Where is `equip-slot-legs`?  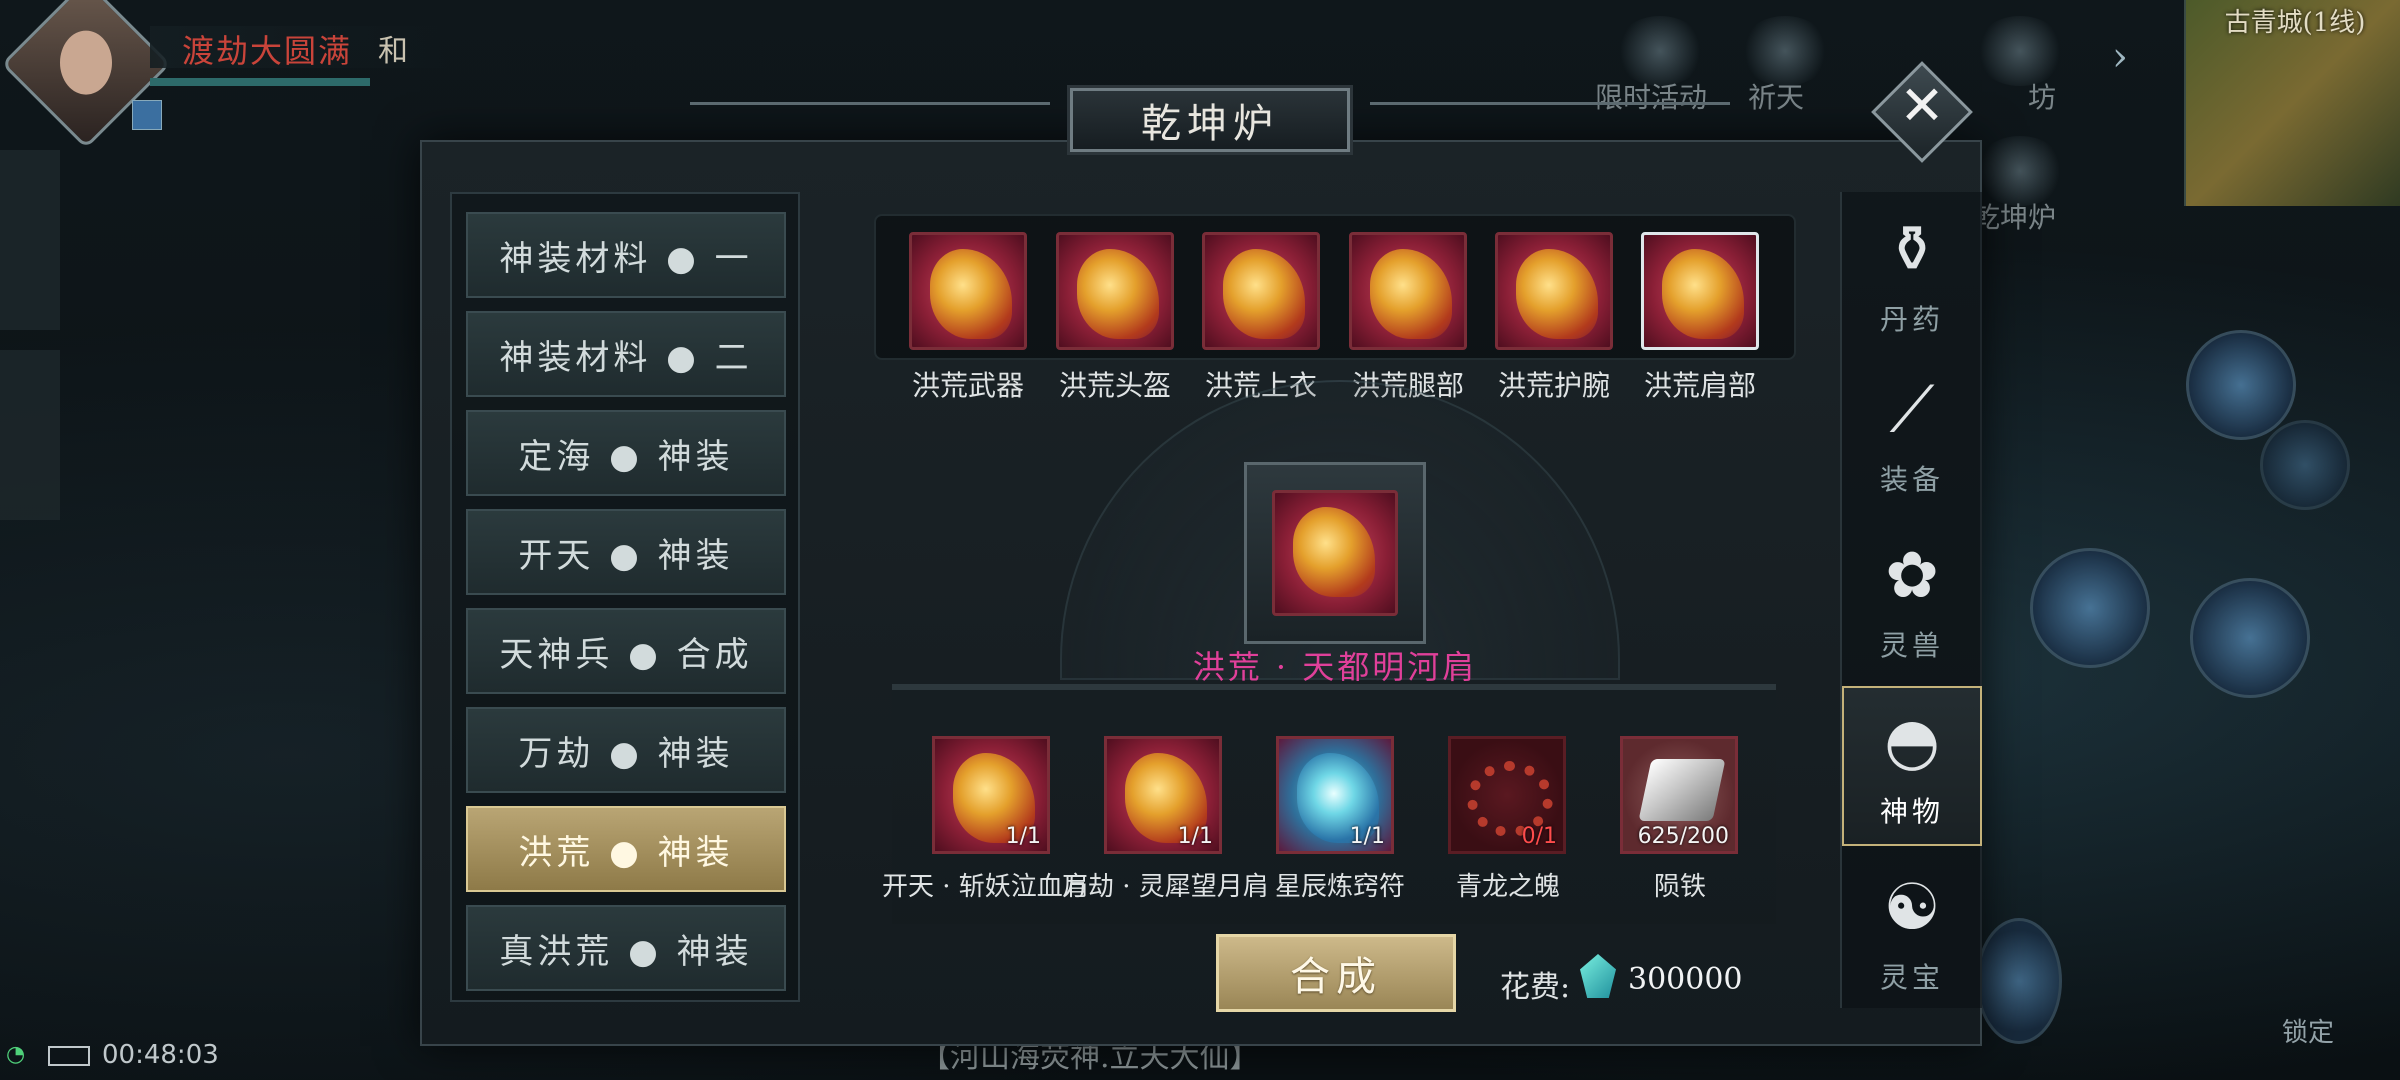
equip-slot-legs is located at coordinates (1408, 291).